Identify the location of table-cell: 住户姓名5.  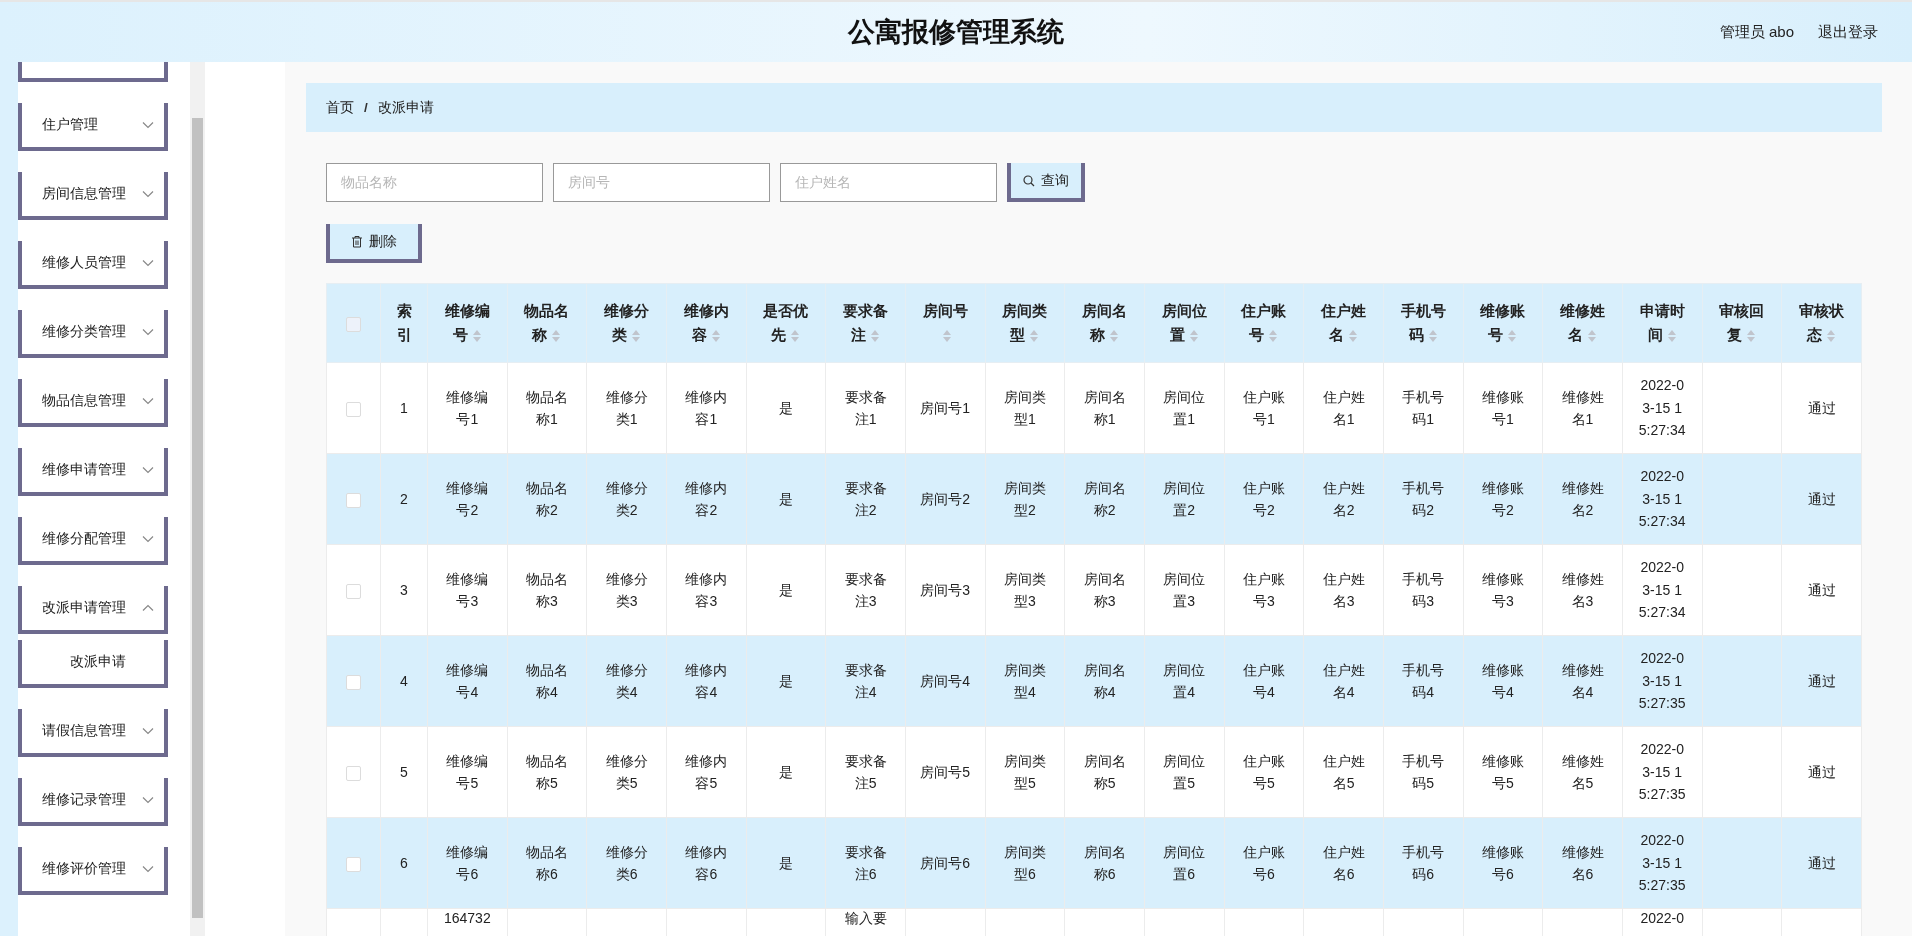
(1343, 772).